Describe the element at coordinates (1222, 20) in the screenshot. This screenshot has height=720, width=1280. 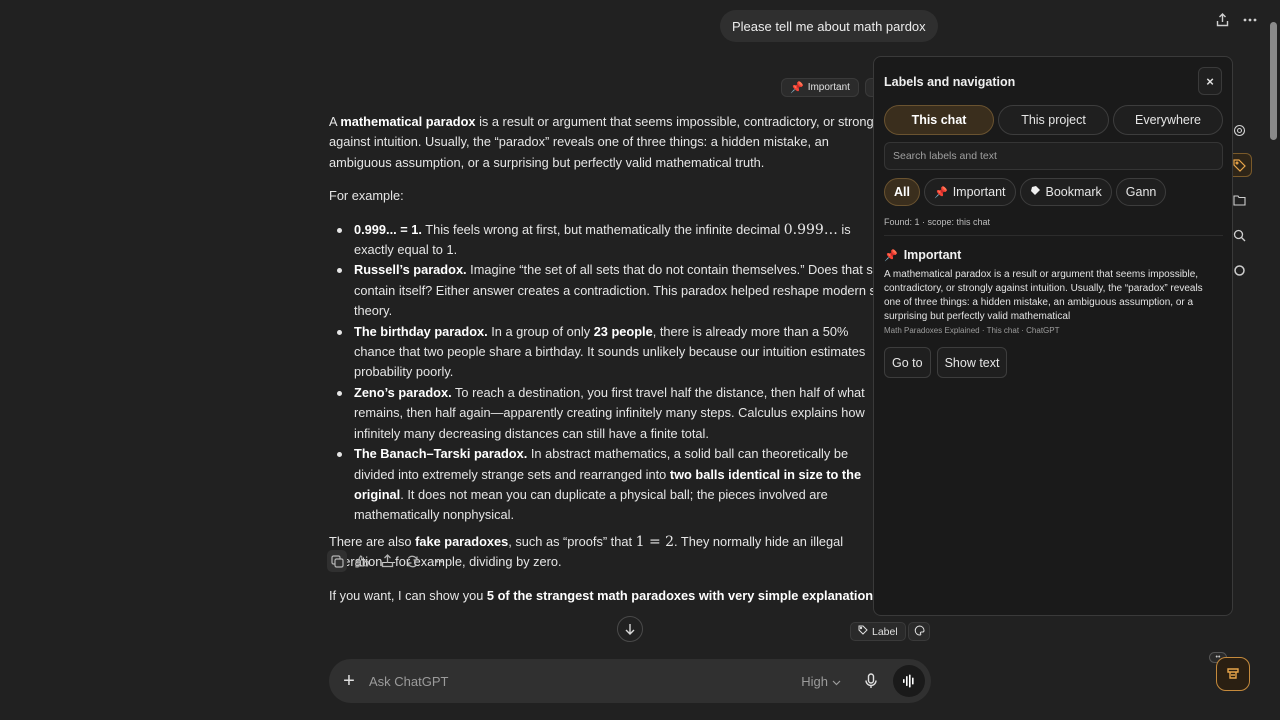
I see `share-icon` at that location.